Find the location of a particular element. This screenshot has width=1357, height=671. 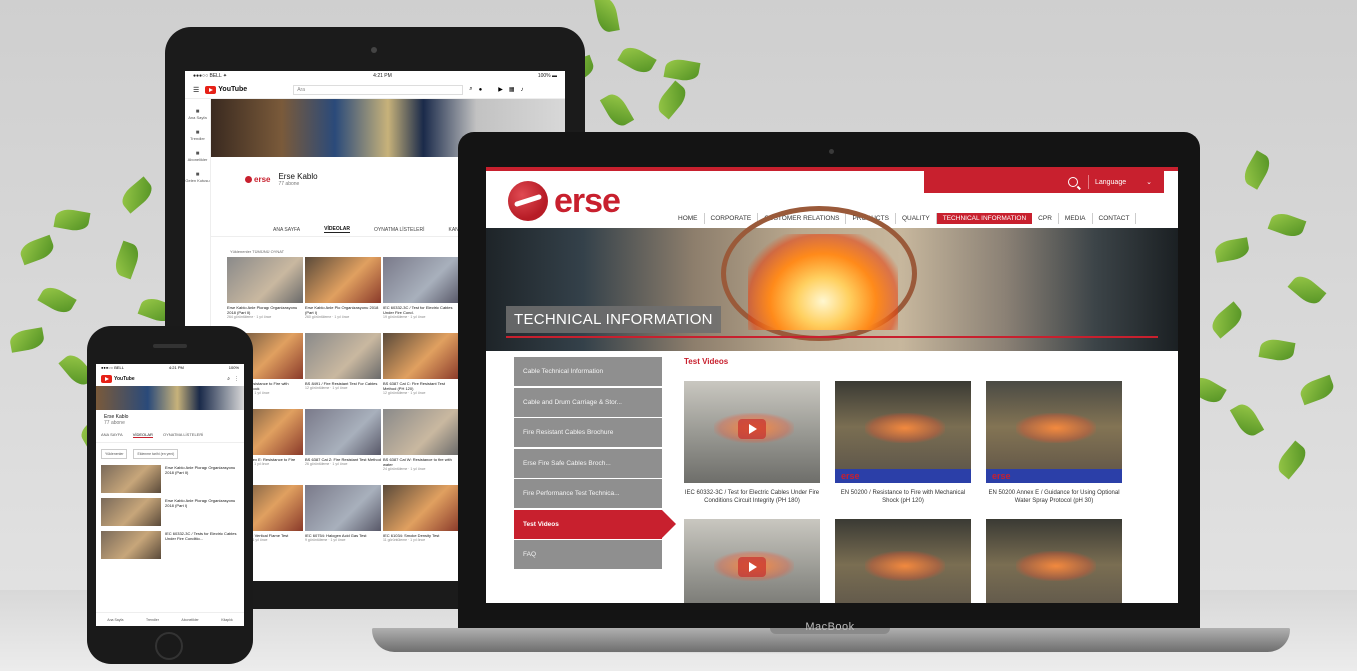

sidebar-item-cable-technical-information: Cable Technical Information is located at coordinates (588, 371).